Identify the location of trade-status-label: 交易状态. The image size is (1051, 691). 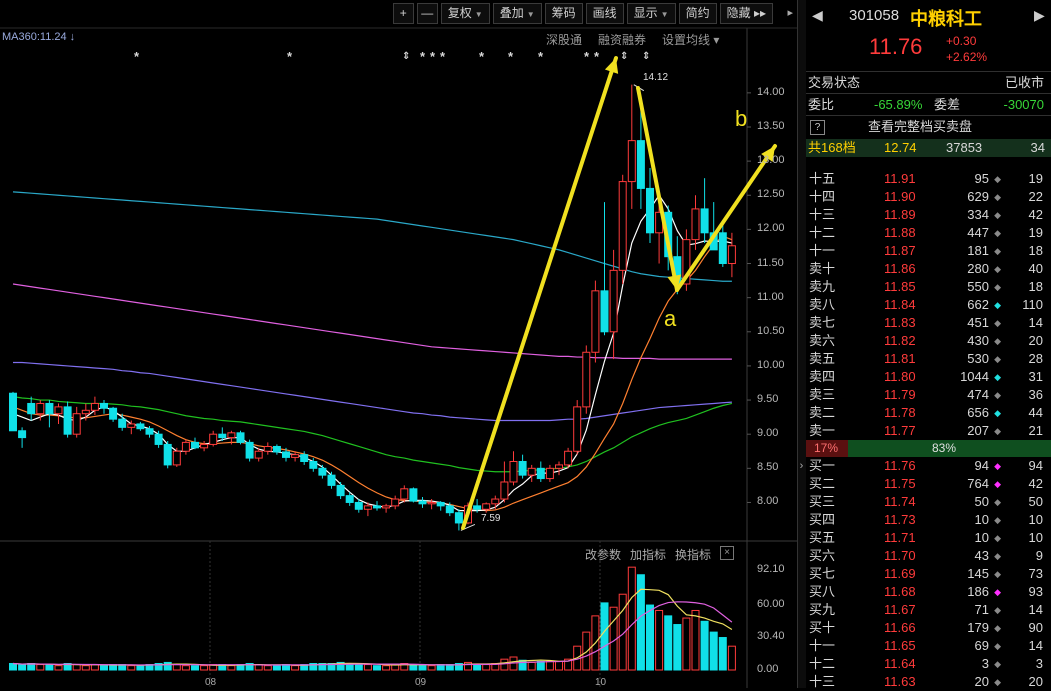
(834, 82).